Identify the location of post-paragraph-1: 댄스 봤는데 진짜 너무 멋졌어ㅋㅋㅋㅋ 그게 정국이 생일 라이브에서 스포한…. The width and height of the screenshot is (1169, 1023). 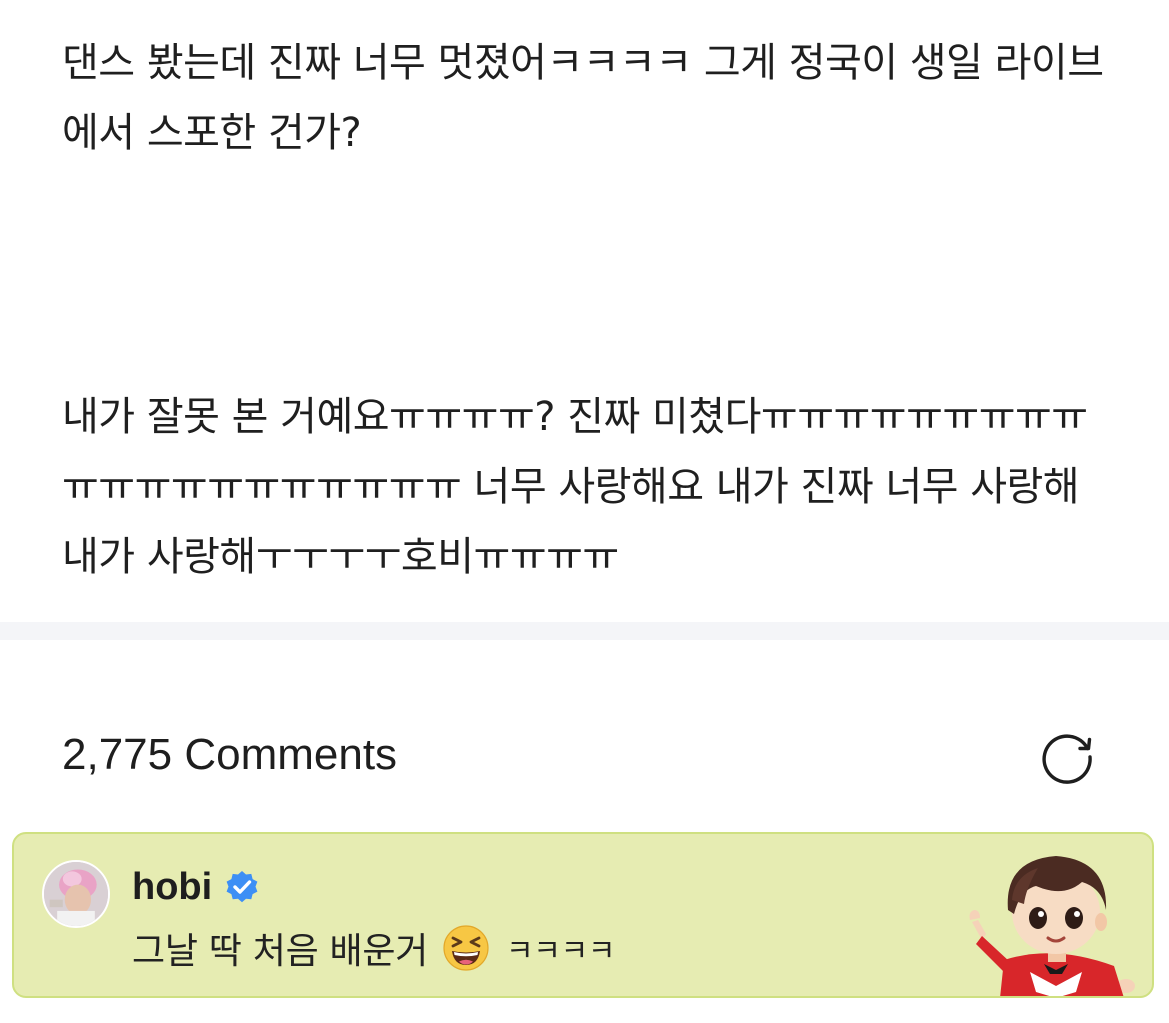
(583, 98).